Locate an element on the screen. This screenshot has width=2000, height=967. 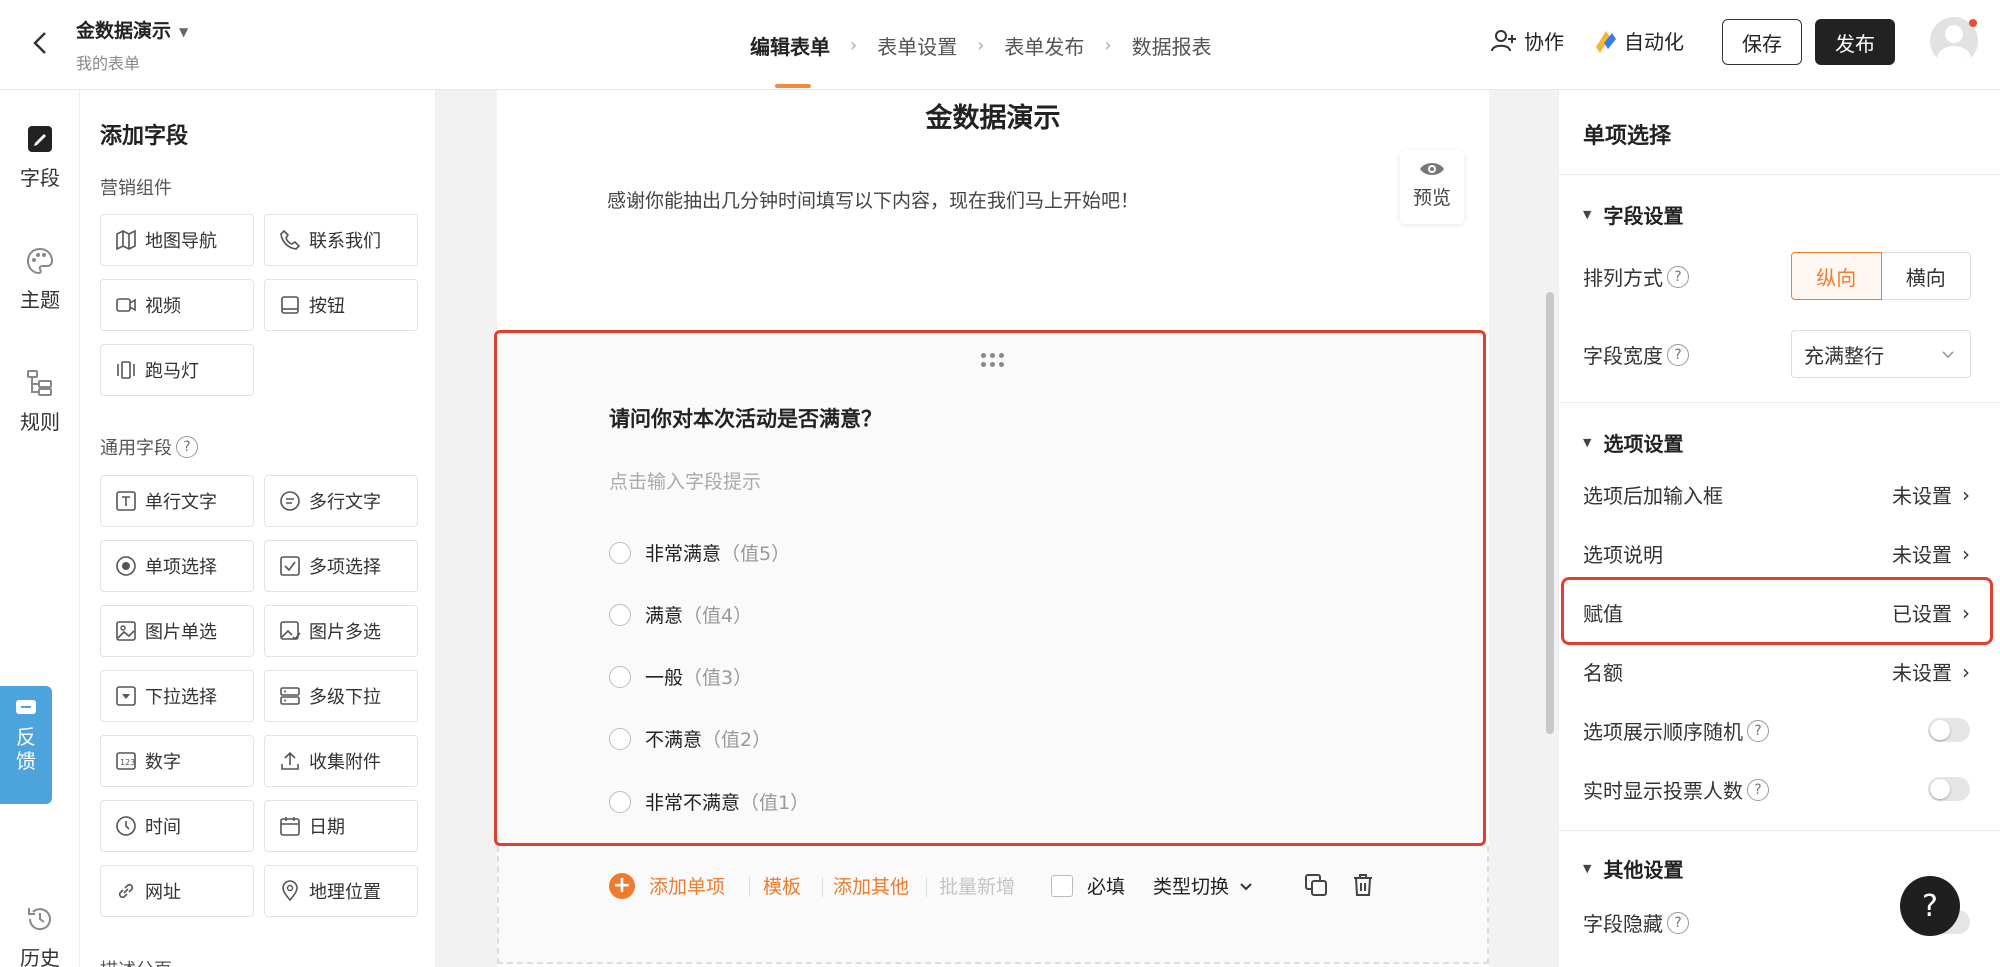
layout-vertical-option: 纵向 is located at coordinates (1836, 276).